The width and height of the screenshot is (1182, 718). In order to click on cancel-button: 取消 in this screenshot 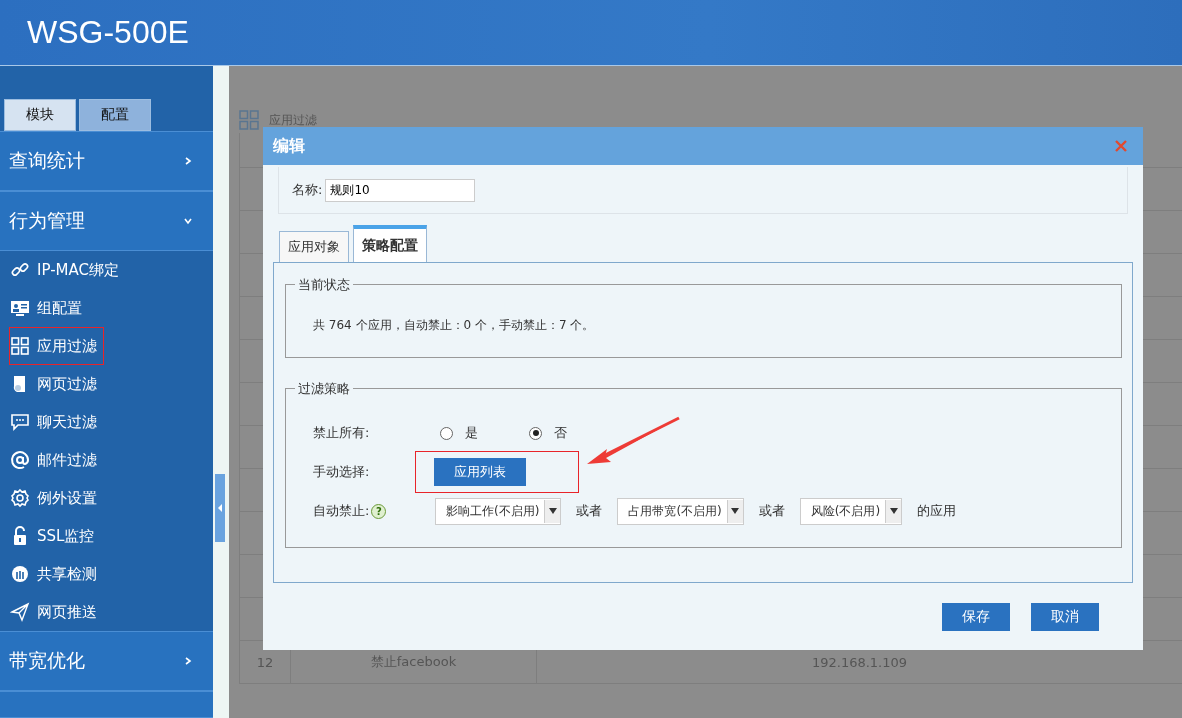, I will do `click(1065, 617)`.